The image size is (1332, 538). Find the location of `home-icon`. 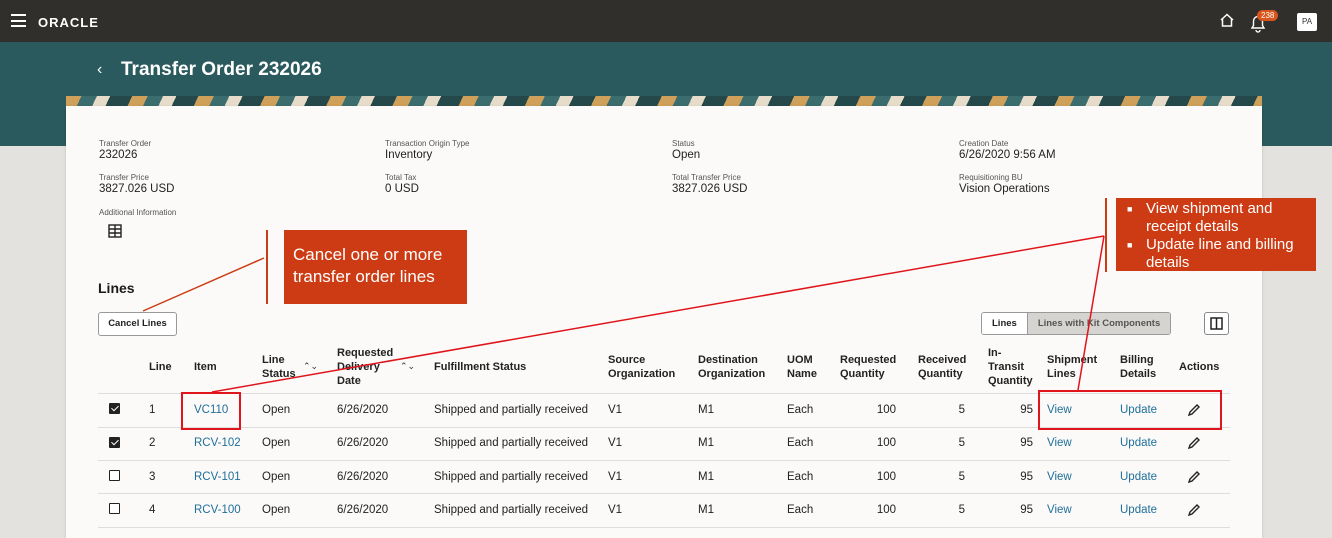

home-icon is located at coordinates (1227, 20).